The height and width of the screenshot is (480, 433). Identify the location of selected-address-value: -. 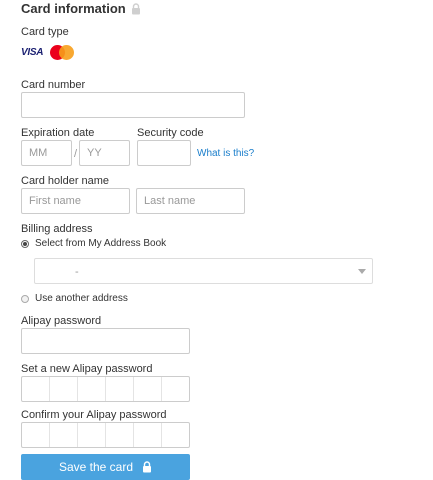
(77, 272).